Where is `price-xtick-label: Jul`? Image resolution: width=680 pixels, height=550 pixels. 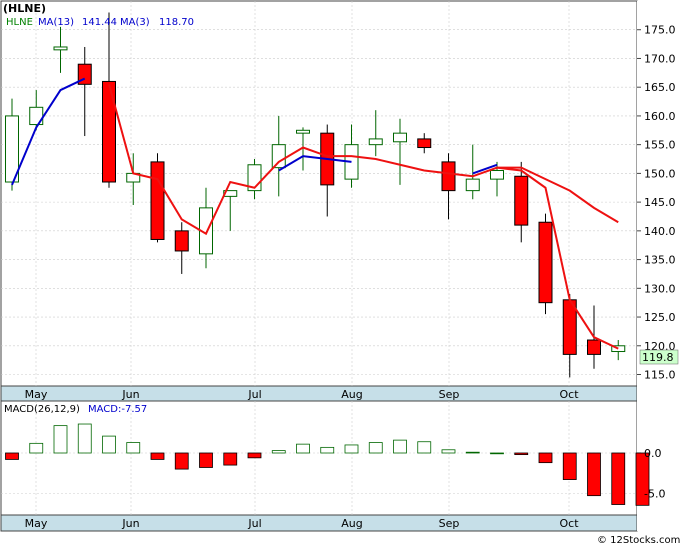
price-xtick-label: Jul is located at coordinates (254, 394).